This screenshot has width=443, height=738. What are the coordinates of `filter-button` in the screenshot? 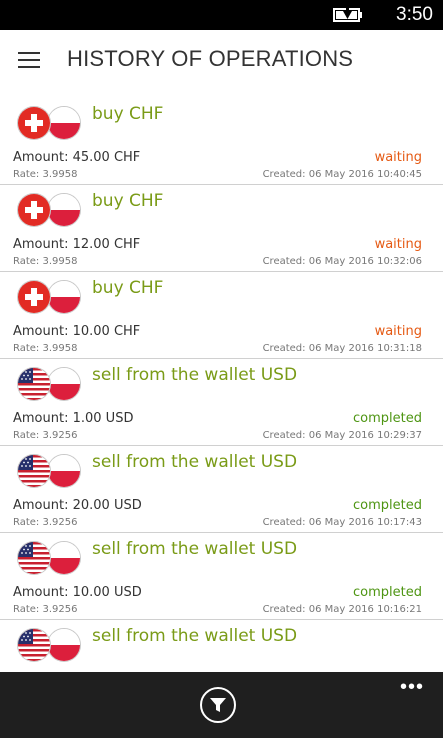 It's located at (218, 705).